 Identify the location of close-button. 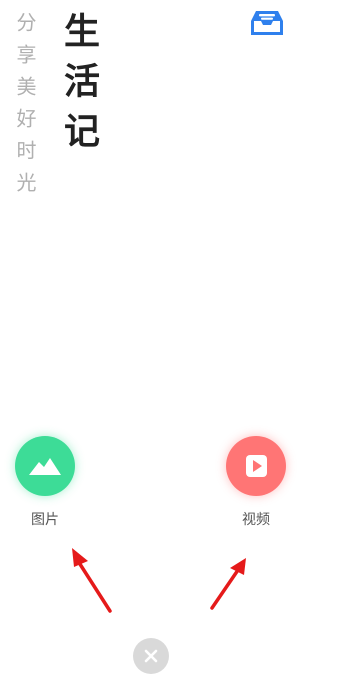
(151, 656).